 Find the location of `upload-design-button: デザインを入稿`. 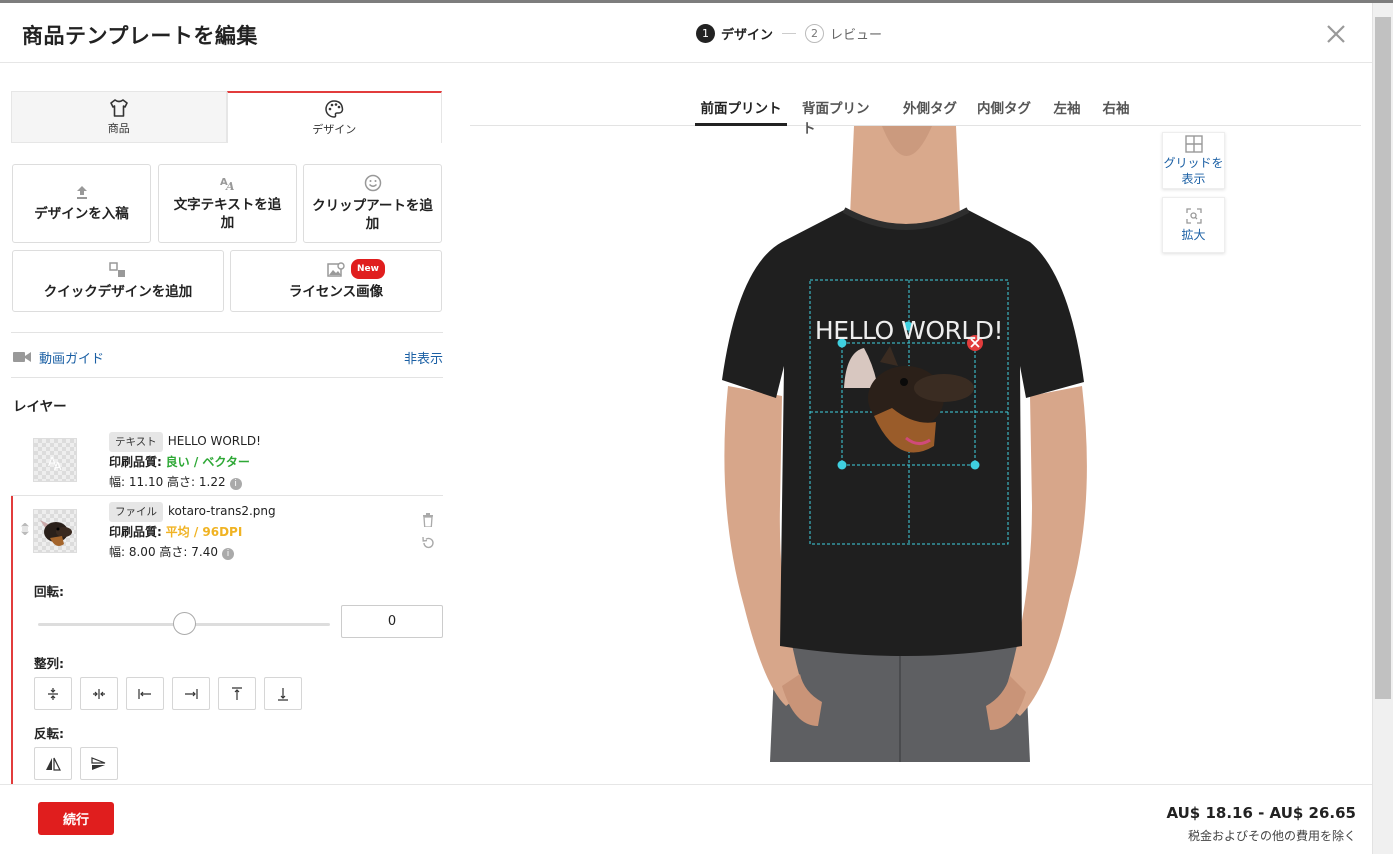

upload-design-button: デザインを入稿 is located at coordinates (81, 203).